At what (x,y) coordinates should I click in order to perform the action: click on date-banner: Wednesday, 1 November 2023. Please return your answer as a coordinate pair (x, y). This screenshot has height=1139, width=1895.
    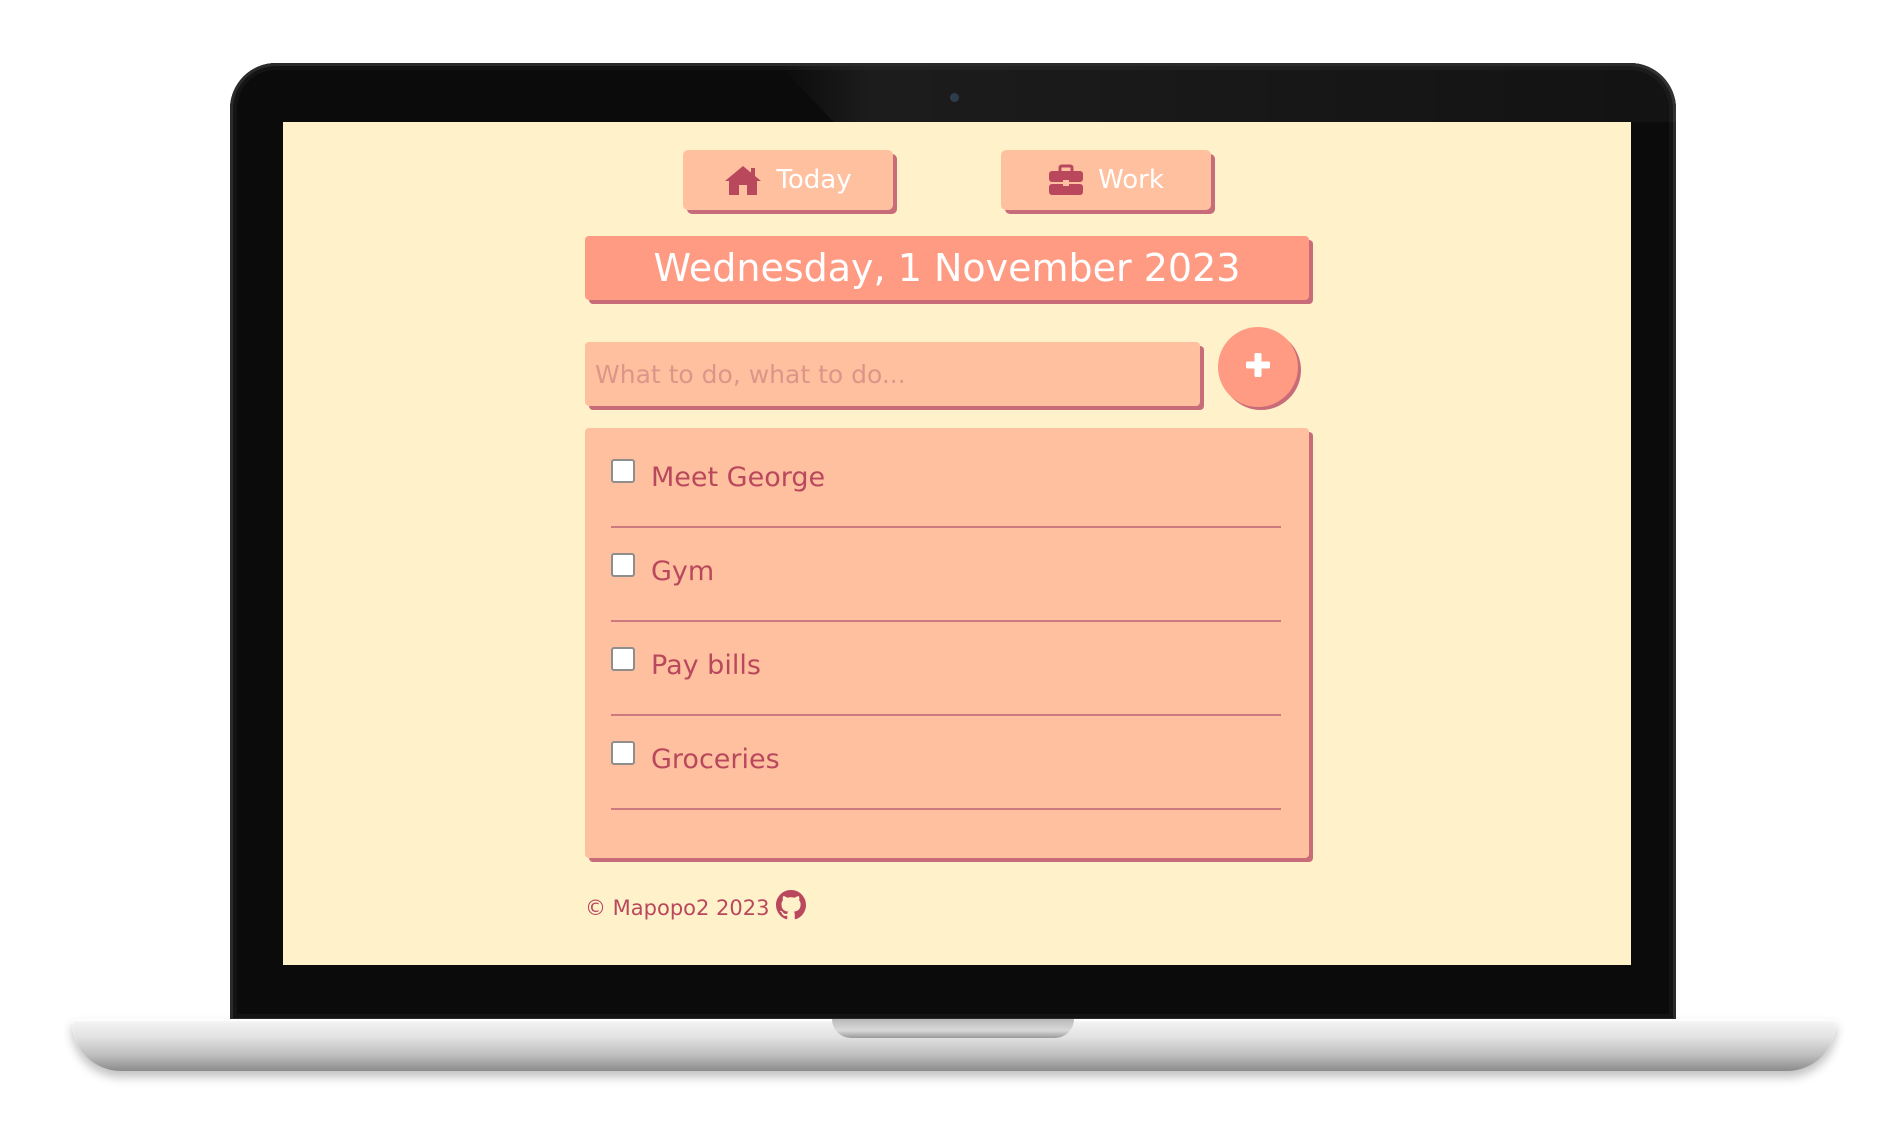
    Looking at the image, I should click on (947, 268).